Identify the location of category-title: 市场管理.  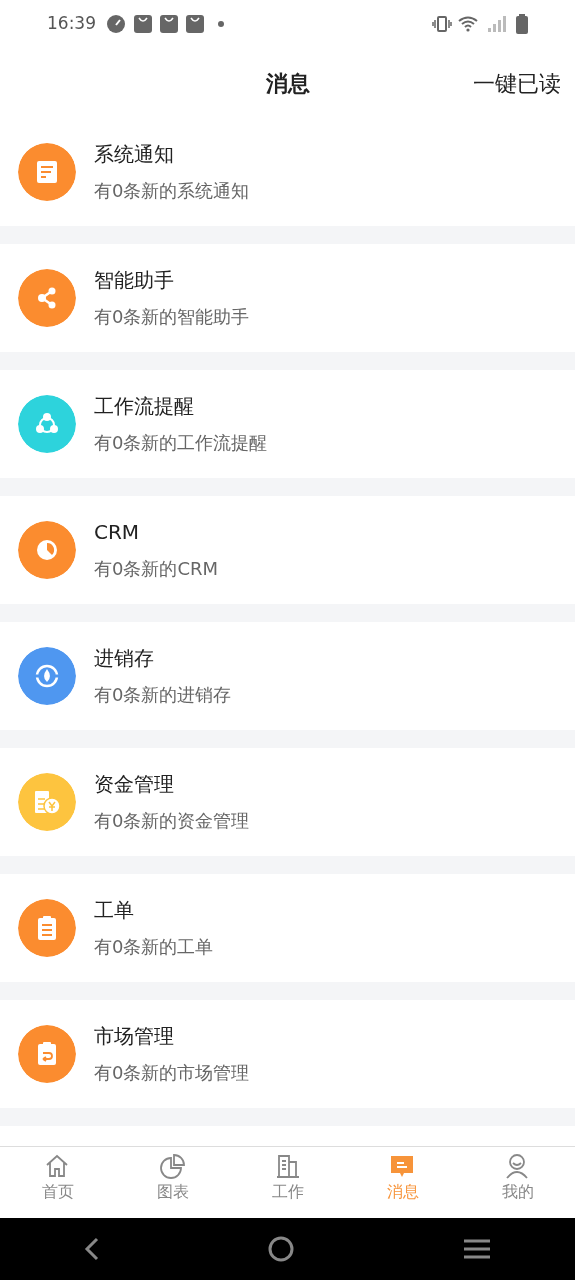
(134, 1036).